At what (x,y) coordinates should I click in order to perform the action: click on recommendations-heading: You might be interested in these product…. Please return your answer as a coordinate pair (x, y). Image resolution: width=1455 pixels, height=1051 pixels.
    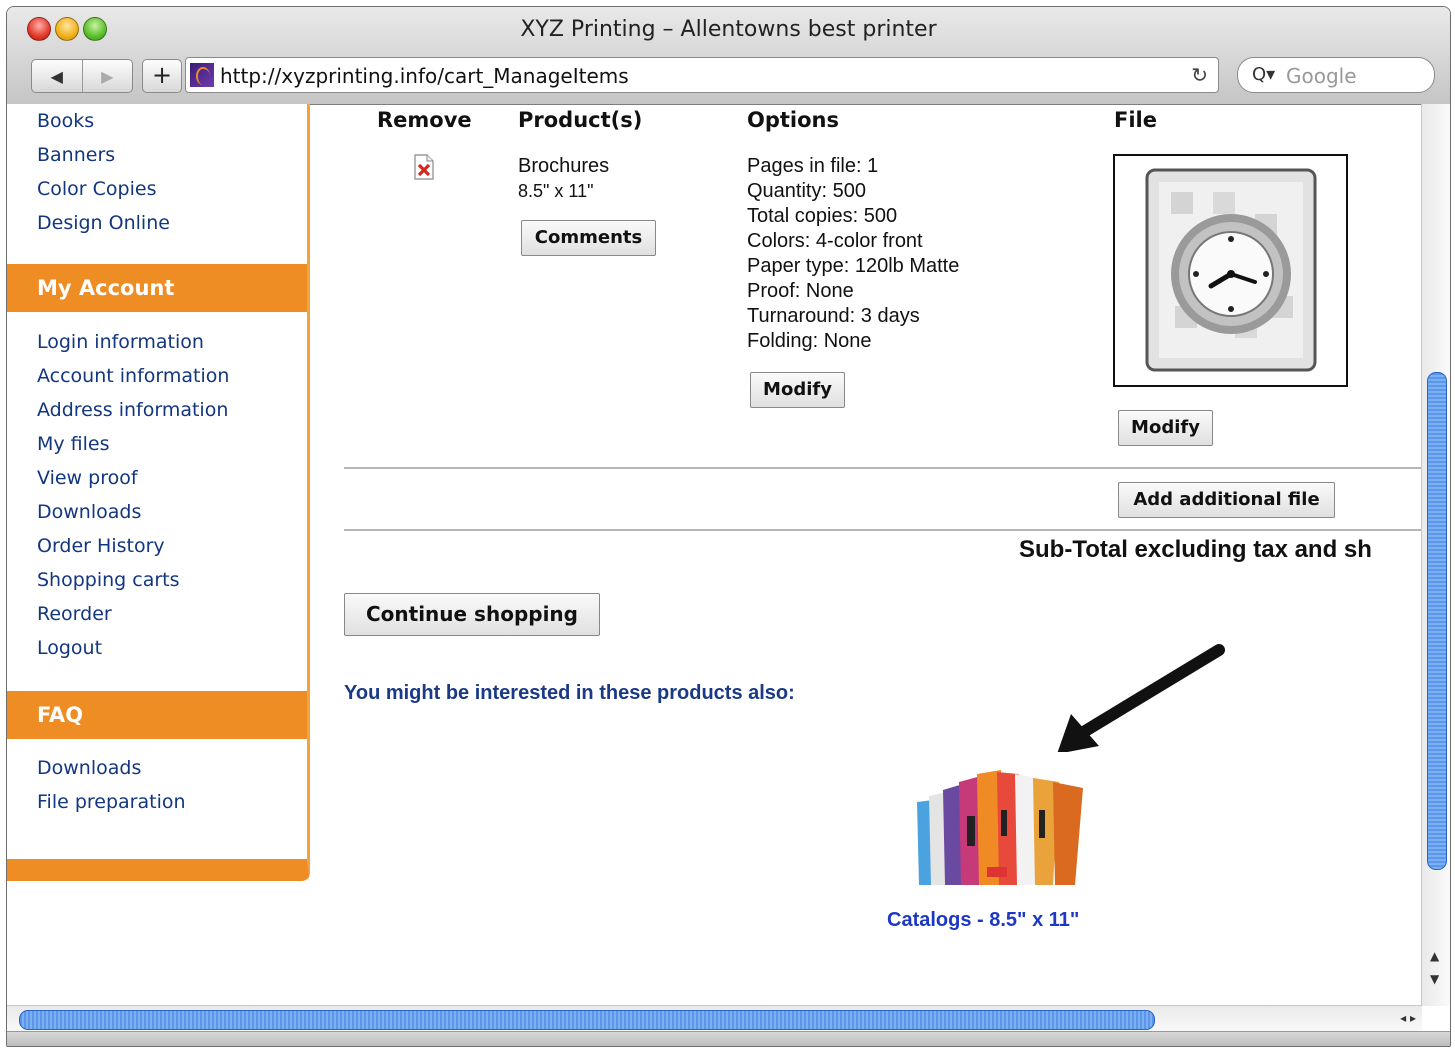
    Looking at the image, I should click on (569, 693).